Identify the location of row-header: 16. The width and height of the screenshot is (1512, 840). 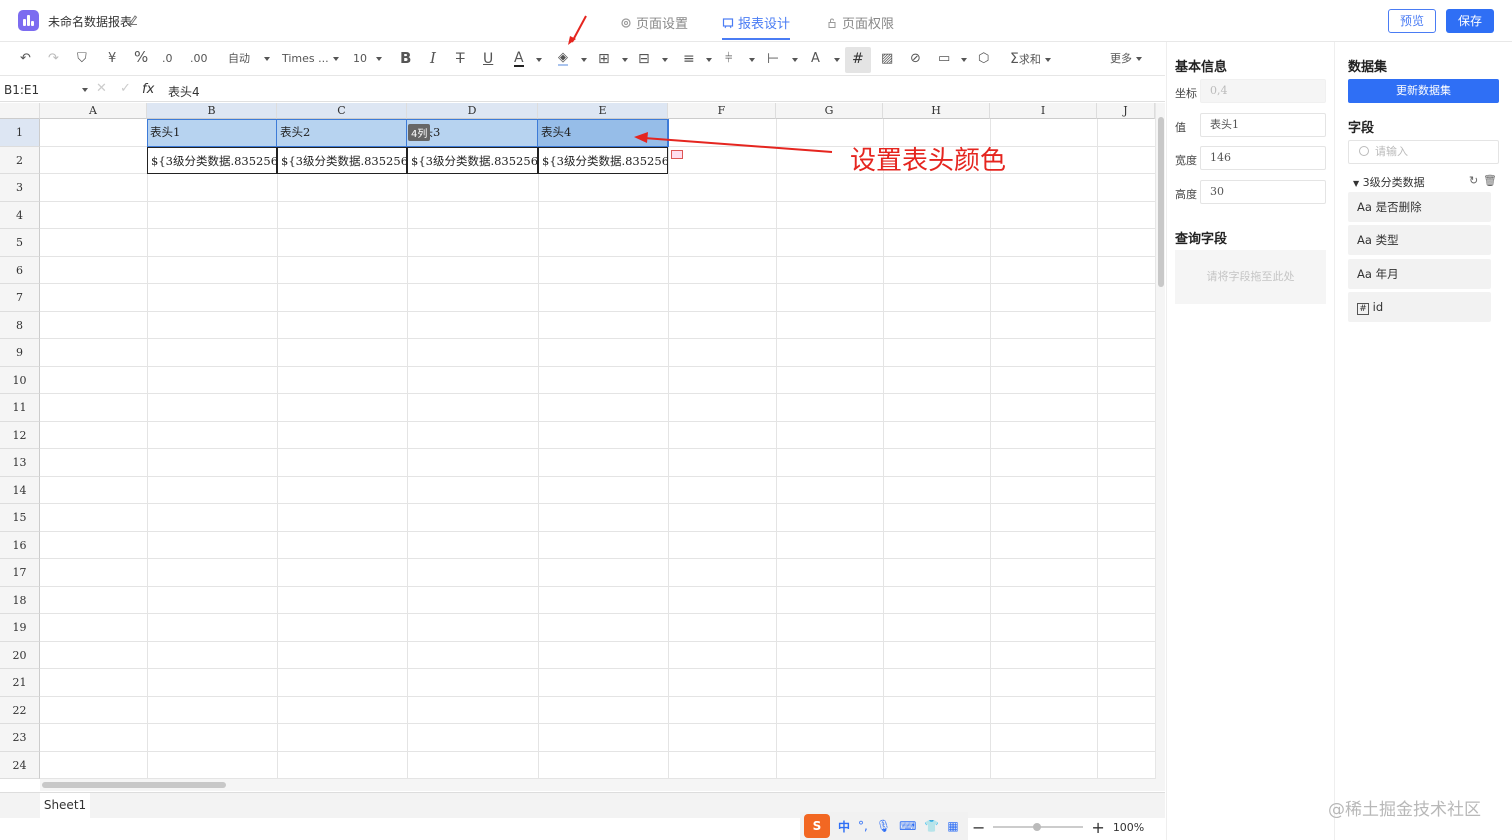
(20, 545).